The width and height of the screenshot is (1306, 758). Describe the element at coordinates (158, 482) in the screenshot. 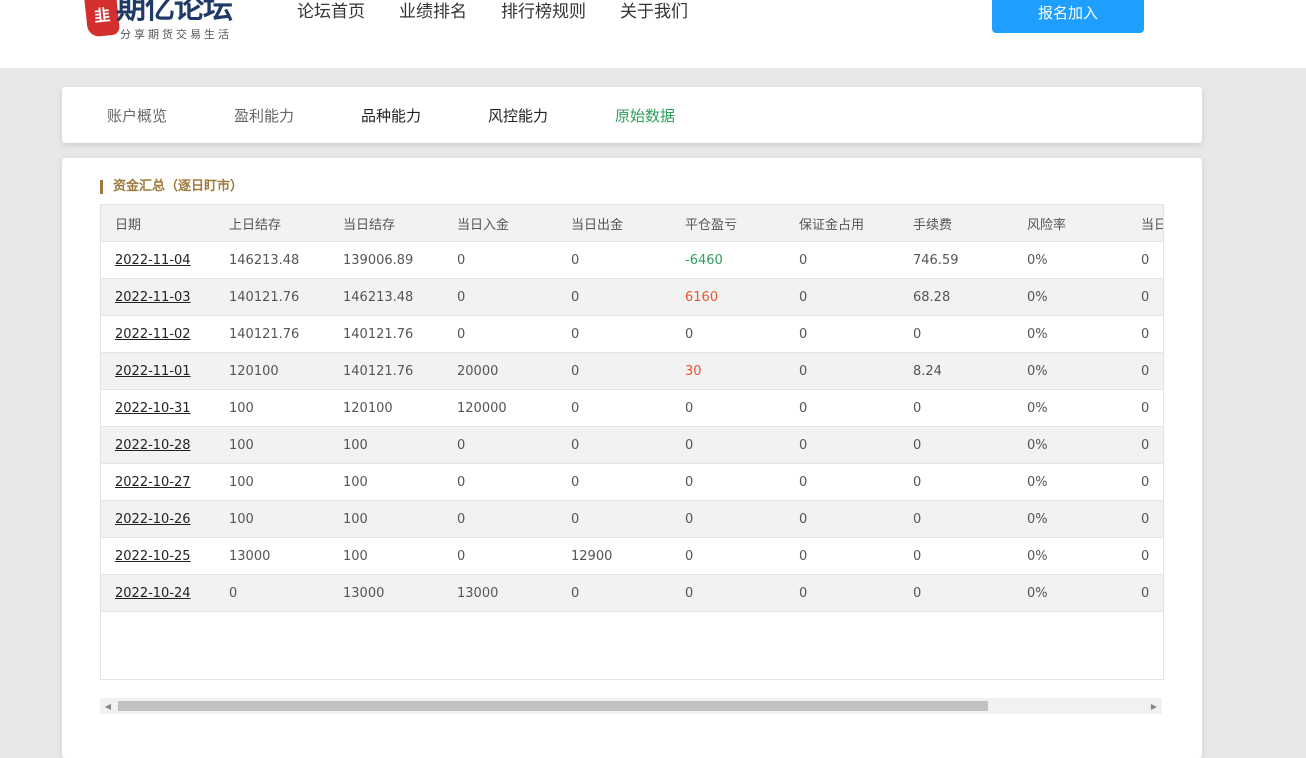

I see `date-link: 2022-10-27` at that location.